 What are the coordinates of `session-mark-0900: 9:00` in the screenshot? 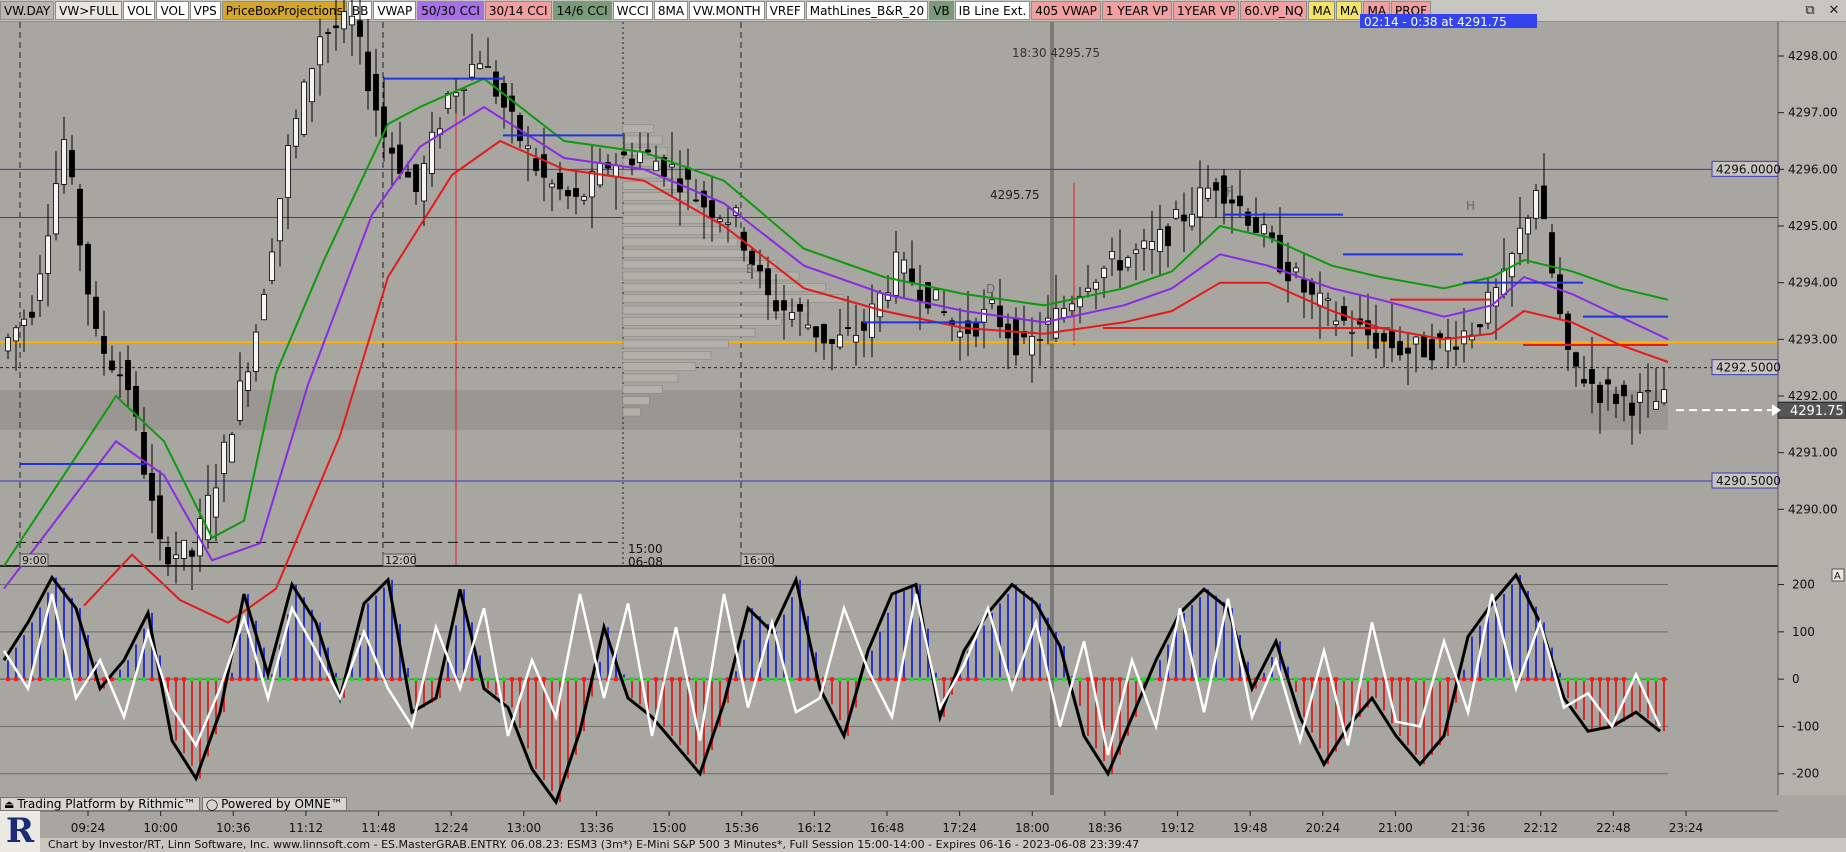 It's located at (34, 560).